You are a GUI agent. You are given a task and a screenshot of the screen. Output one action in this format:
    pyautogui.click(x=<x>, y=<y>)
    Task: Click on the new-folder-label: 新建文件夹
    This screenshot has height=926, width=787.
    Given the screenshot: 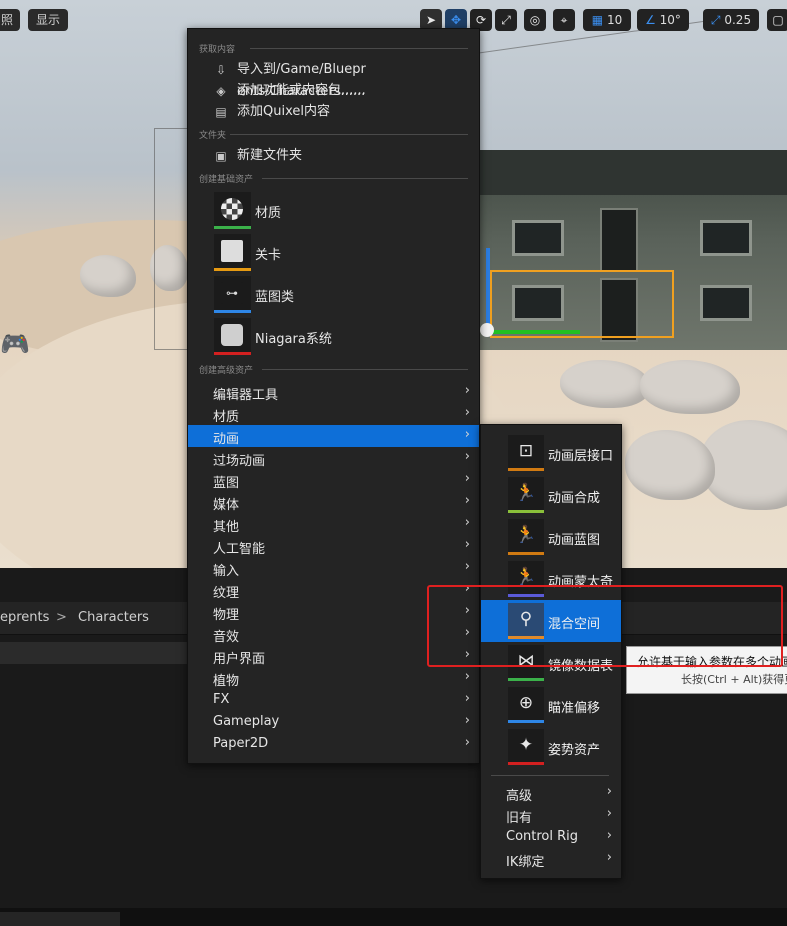 What is the action you would take?
    pyautogui.click(x=270, y=155)
    